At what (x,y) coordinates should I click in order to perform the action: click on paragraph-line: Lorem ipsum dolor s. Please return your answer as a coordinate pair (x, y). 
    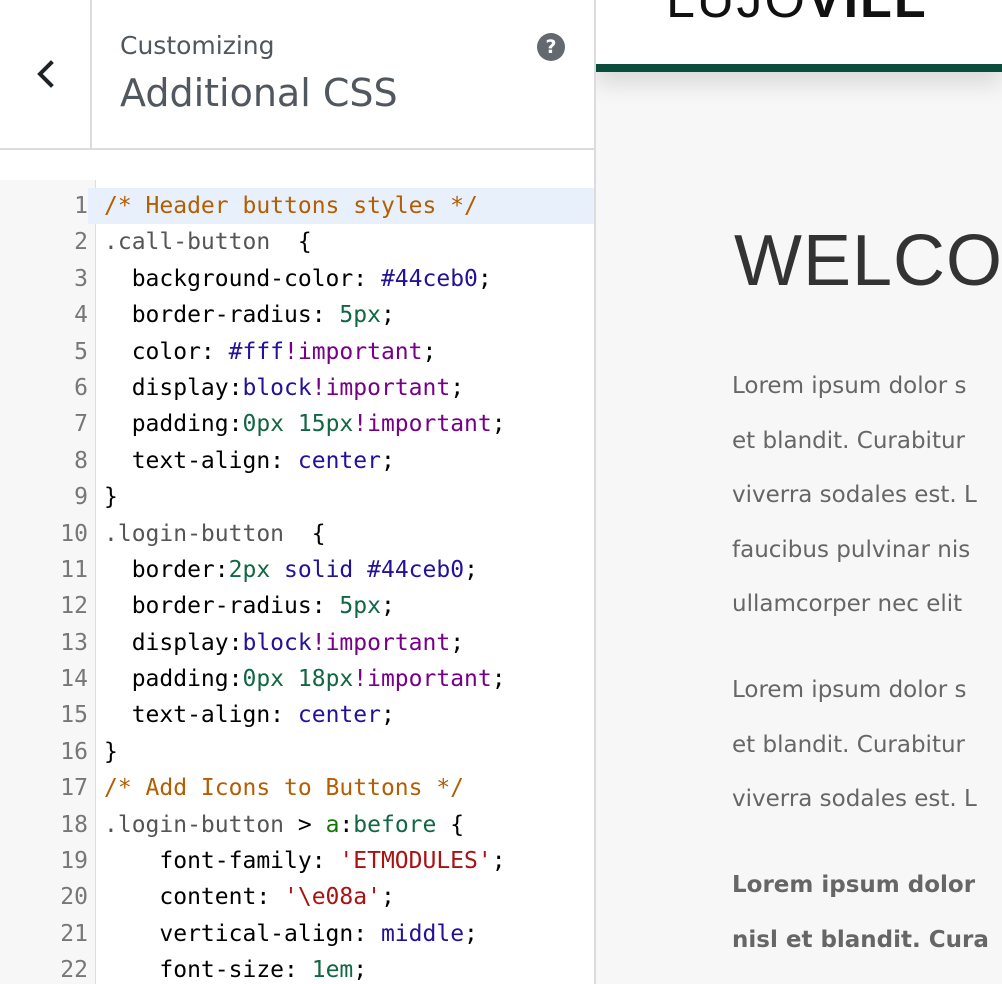
    Looking at the image, I should click on (849, 690).